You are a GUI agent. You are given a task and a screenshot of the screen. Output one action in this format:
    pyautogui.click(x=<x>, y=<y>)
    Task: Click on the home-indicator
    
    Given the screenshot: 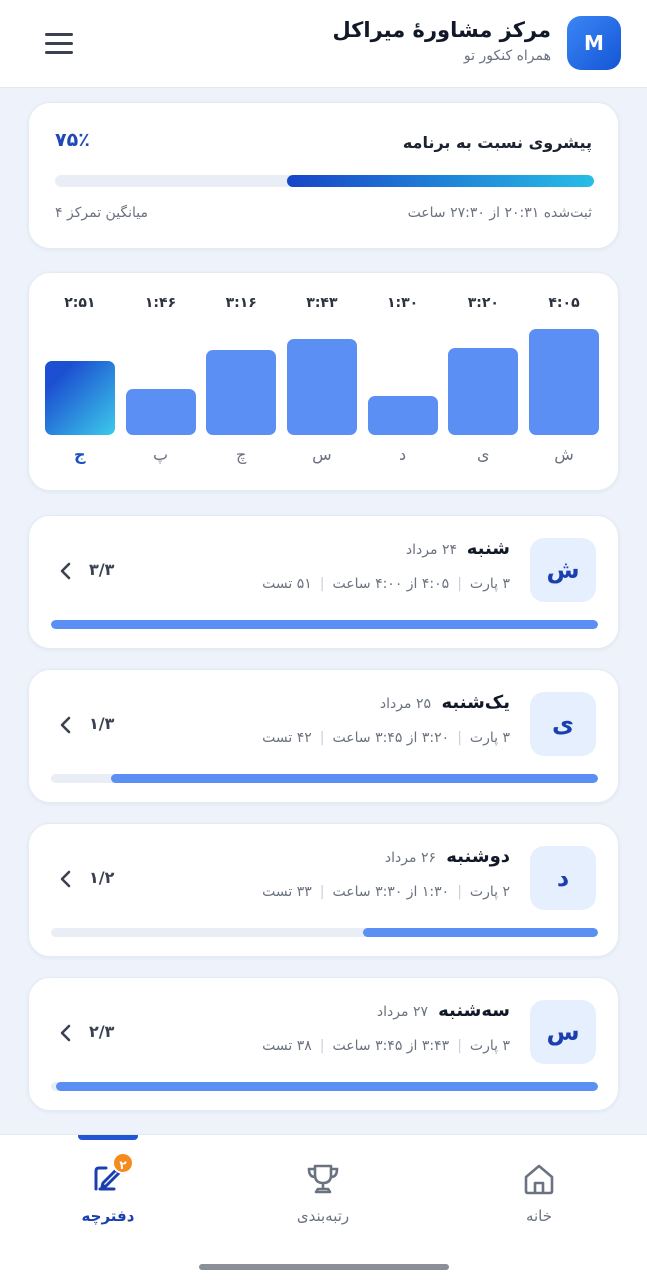 What is the action you would take?
    pyautogui.click(x=324, y=1267)
    